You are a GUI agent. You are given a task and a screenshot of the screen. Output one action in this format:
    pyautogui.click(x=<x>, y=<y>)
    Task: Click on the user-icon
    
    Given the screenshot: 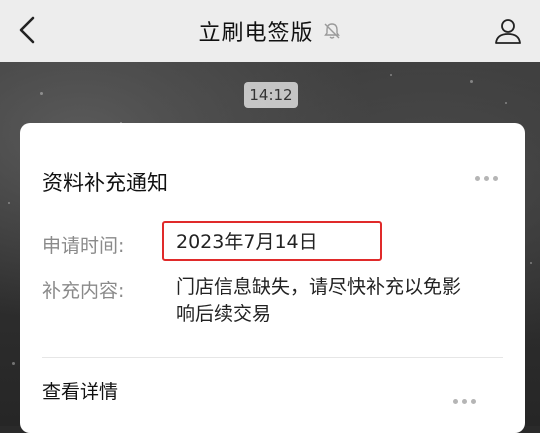 What is the action you would take?
    pyautogui.click(x=508, y=31)
    